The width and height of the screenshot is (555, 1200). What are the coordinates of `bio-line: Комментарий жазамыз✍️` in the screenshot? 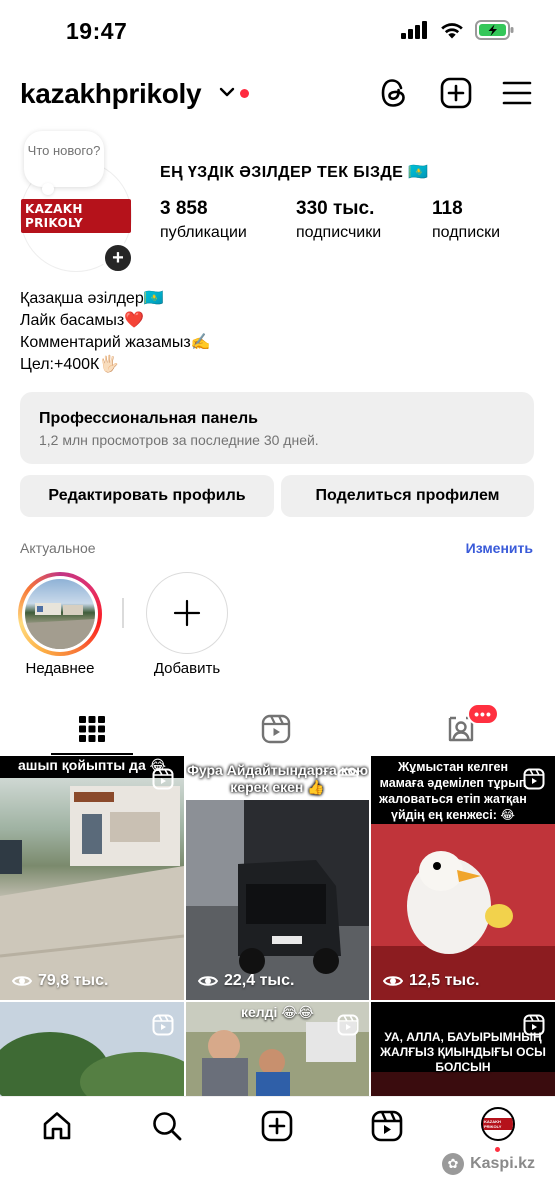 It's located at (115, 342).